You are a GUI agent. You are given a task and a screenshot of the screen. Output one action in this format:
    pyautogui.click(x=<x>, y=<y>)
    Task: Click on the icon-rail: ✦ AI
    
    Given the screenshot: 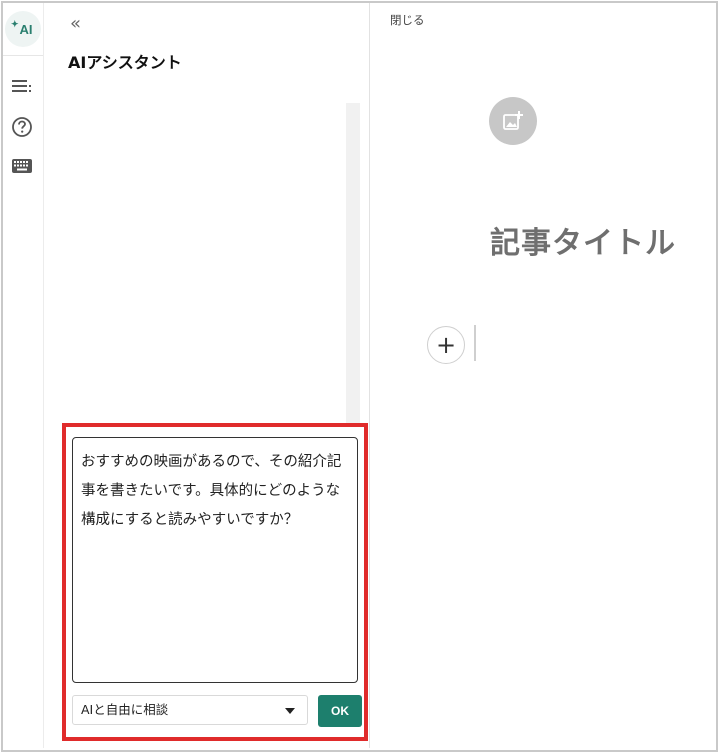 What is the action you would take?
    pyautogui.click(x=23, y=375)
    